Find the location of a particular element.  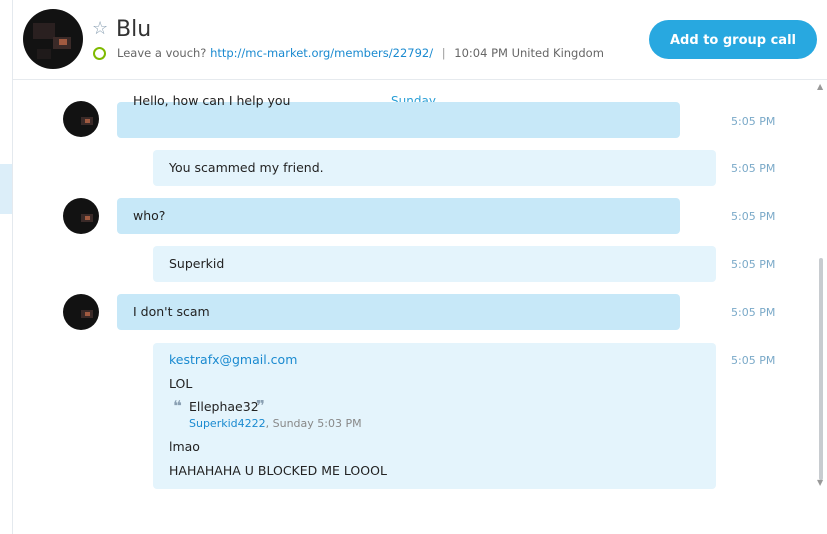

contact-name: Blu is located at coordinates (134, 29).